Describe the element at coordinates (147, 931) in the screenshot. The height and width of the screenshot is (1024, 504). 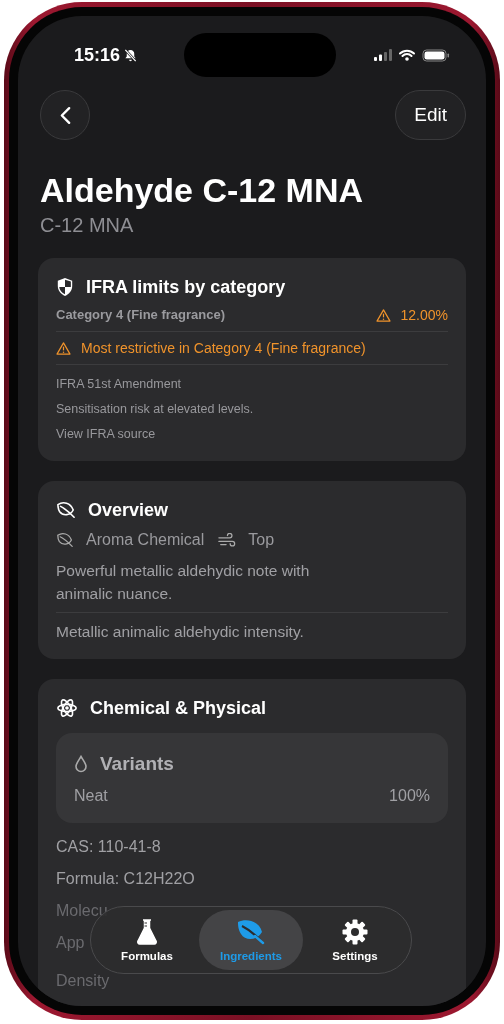
I see `flask-icon` at that location.